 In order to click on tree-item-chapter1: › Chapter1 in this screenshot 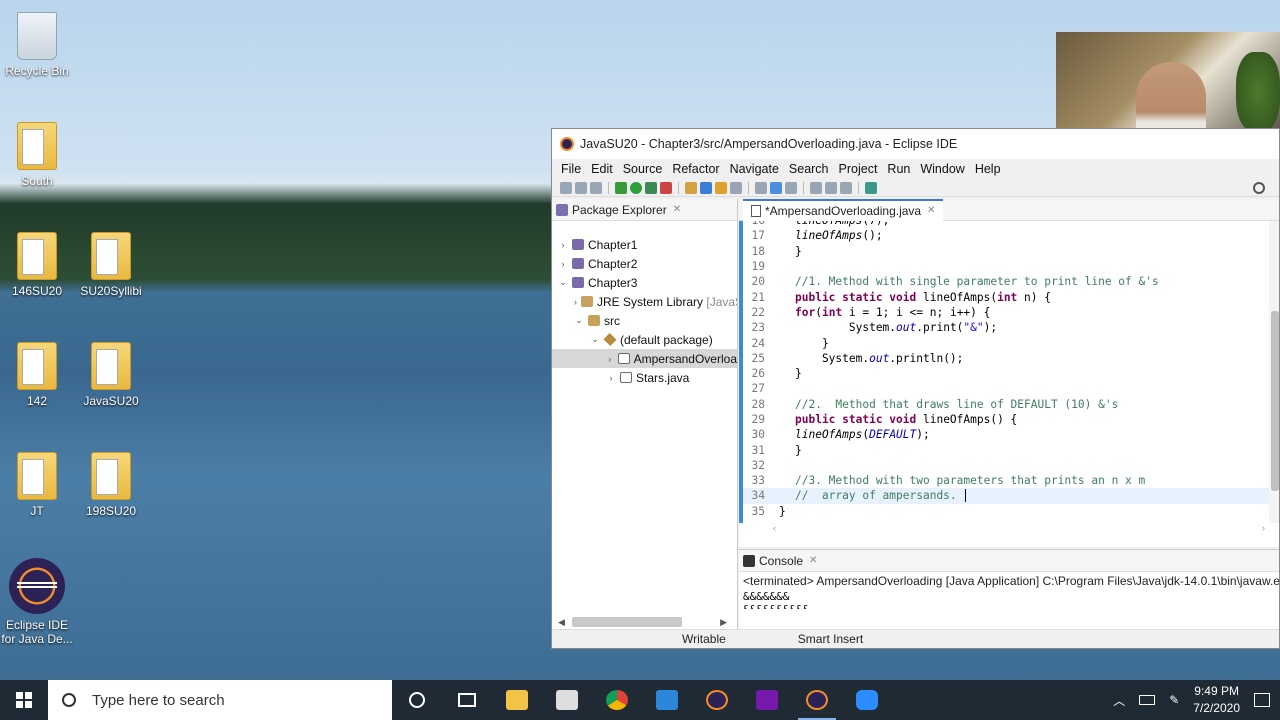, I will do `click(644, 244)`.